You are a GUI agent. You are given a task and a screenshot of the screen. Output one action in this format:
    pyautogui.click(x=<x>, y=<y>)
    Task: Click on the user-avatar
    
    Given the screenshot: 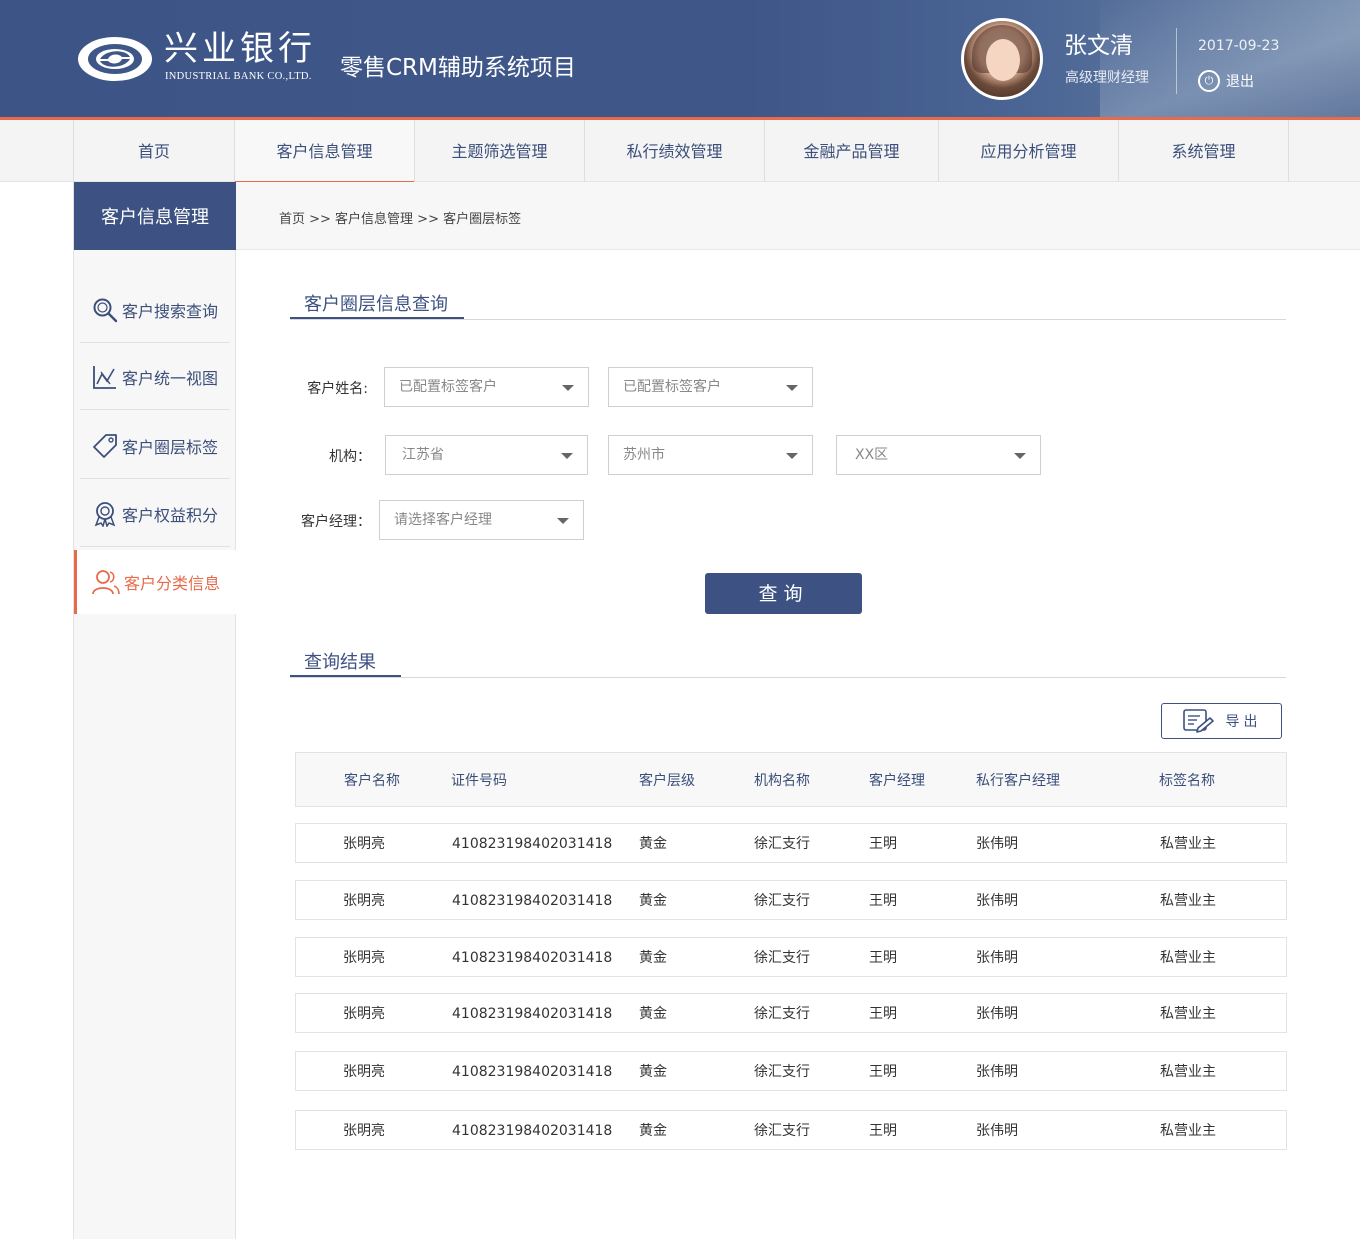 What is the action you would take?
    pyautogui.click(x=1002, y=59)
    